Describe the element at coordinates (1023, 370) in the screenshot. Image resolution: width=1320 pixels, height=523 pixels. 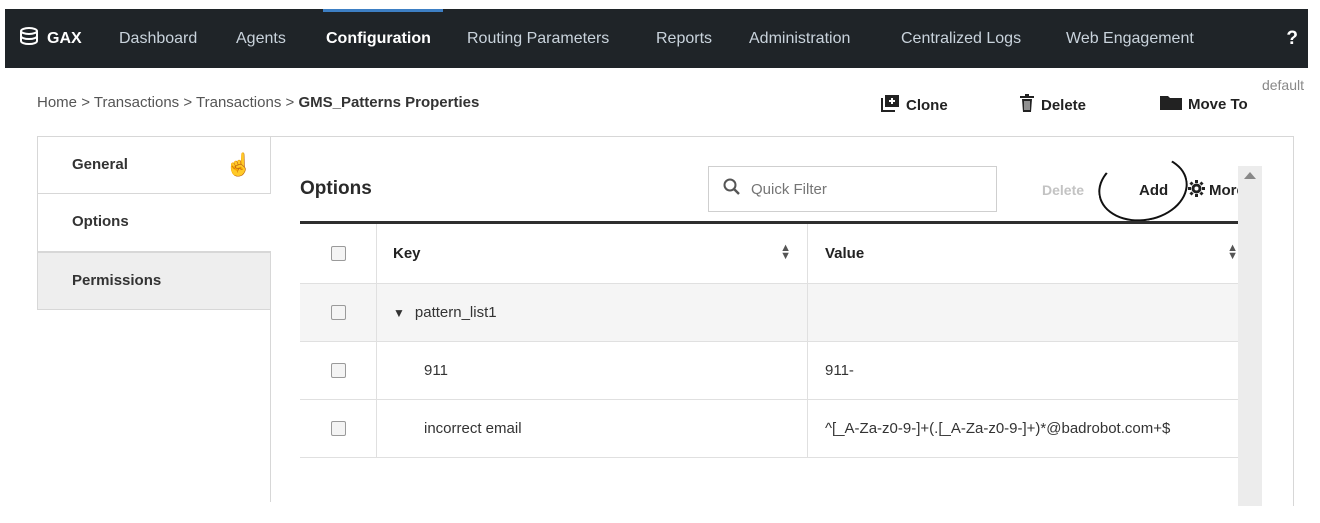
I see `value-cell: 911-` at that location.